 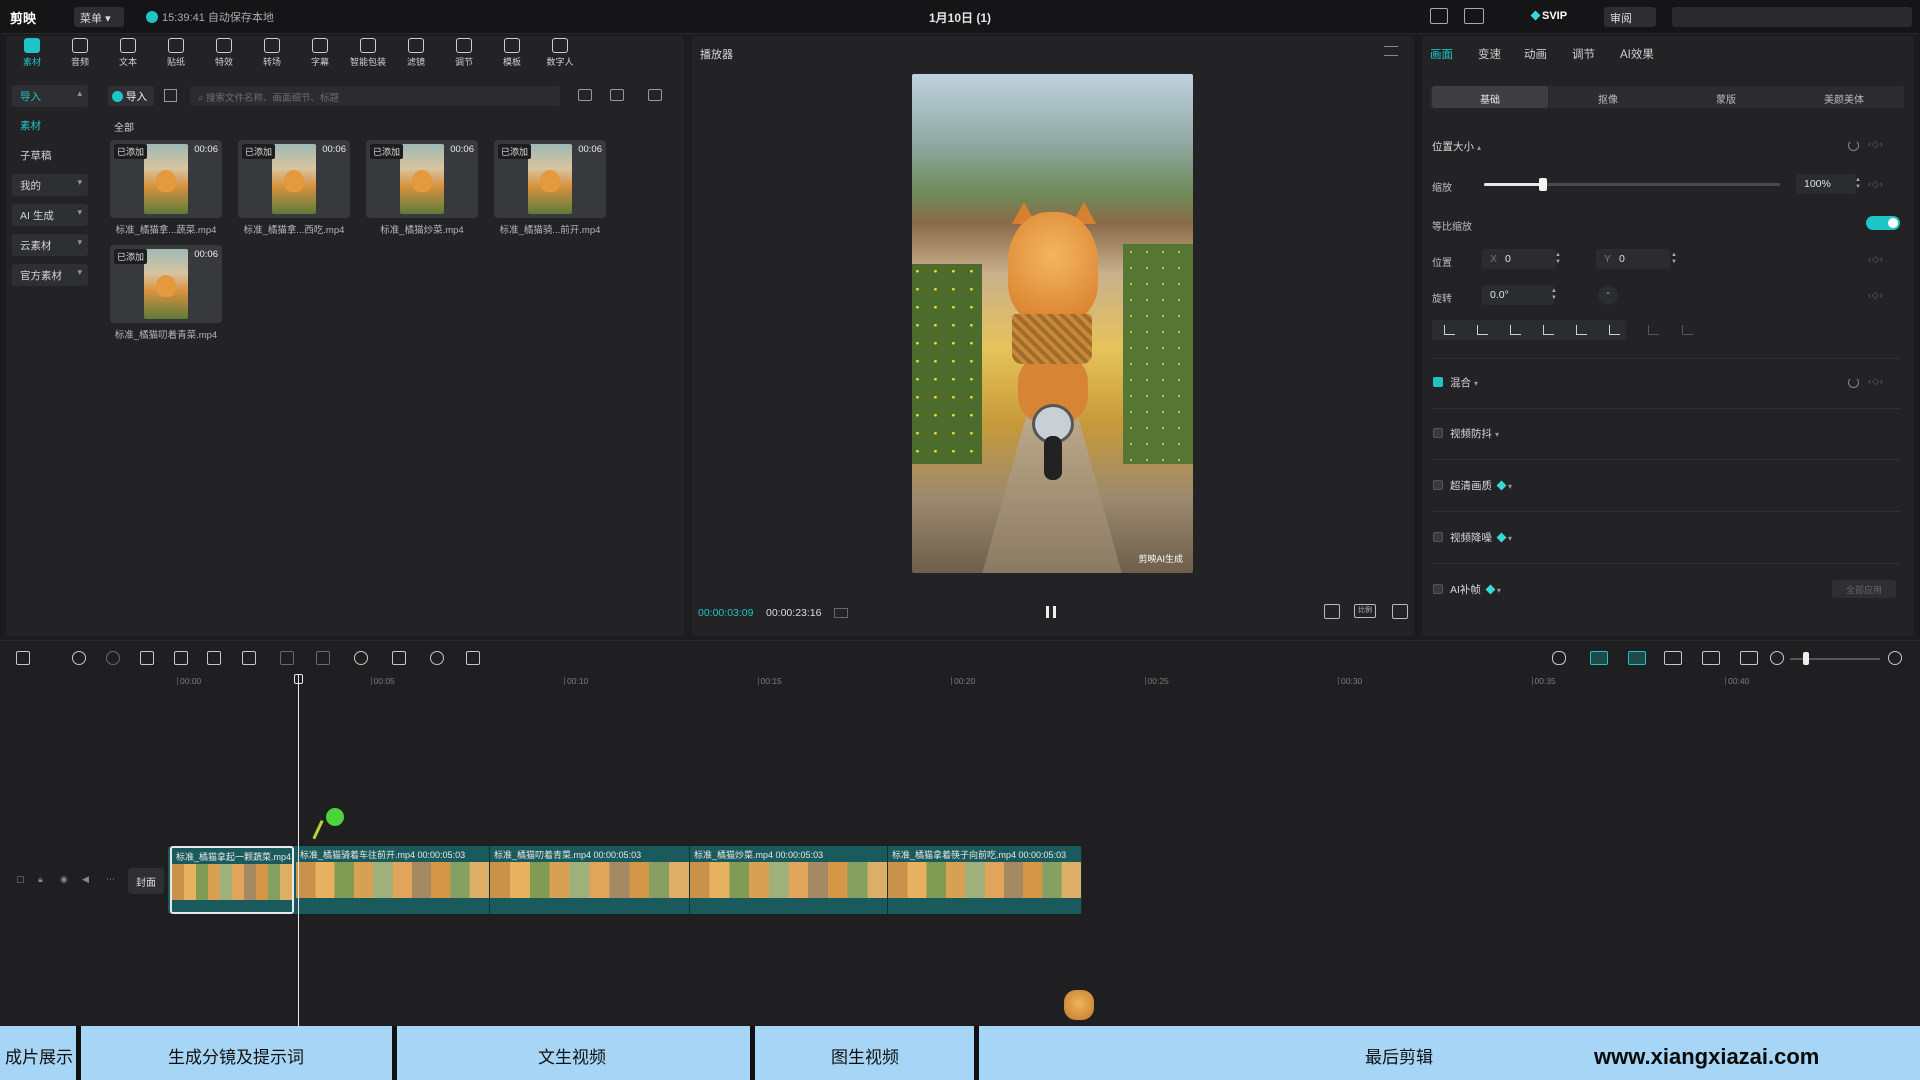 I want to click on sidebar-item-1: 素材, so click(x=50, y=125).